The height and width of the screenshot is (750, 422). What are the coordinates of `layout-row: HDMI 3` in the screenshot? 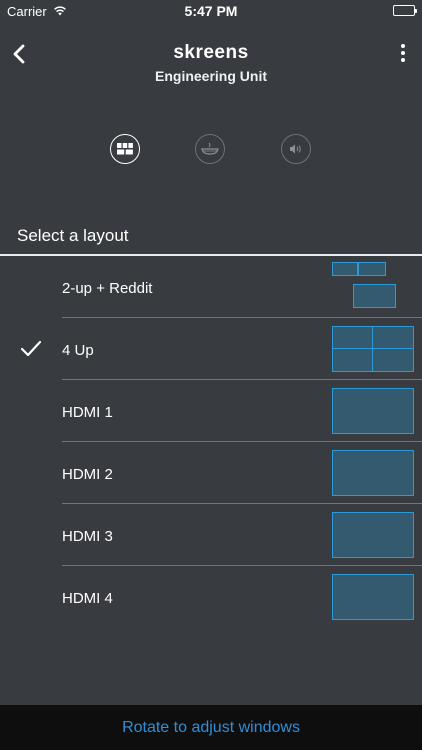 It's located at (211, 535).